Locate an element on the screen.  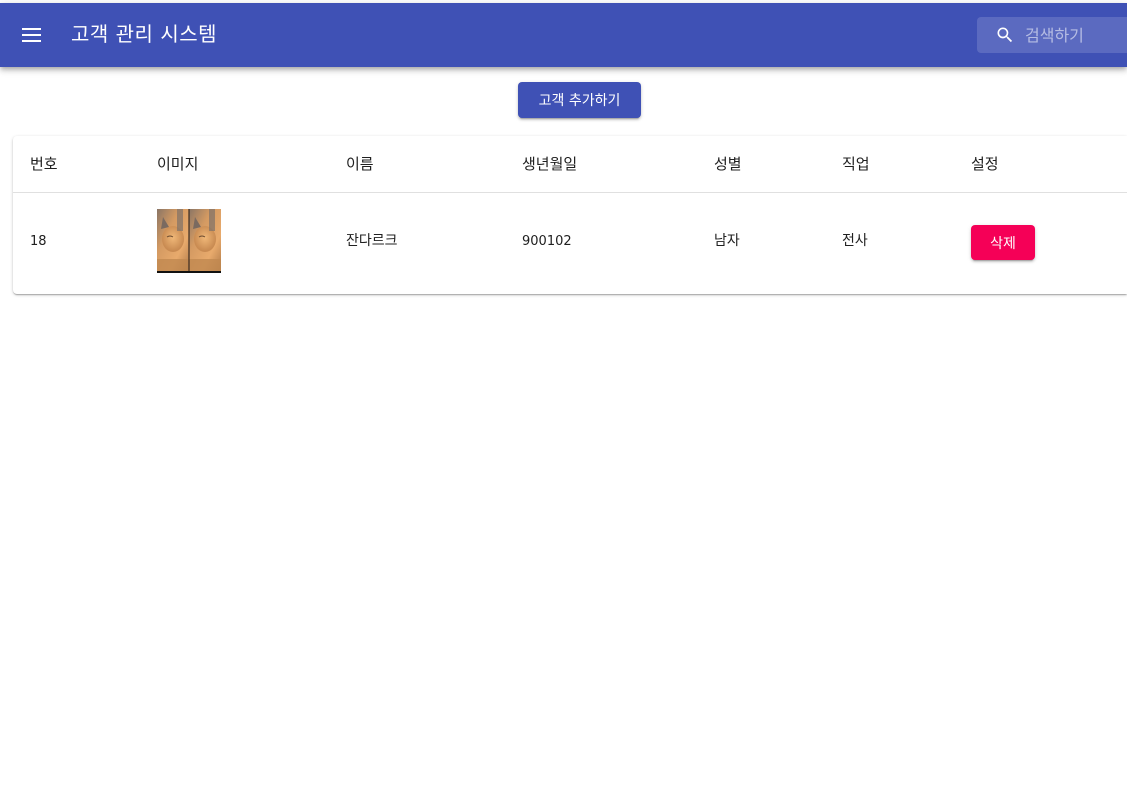
column-header-name: 이름 is located at coordinates (360, 164).